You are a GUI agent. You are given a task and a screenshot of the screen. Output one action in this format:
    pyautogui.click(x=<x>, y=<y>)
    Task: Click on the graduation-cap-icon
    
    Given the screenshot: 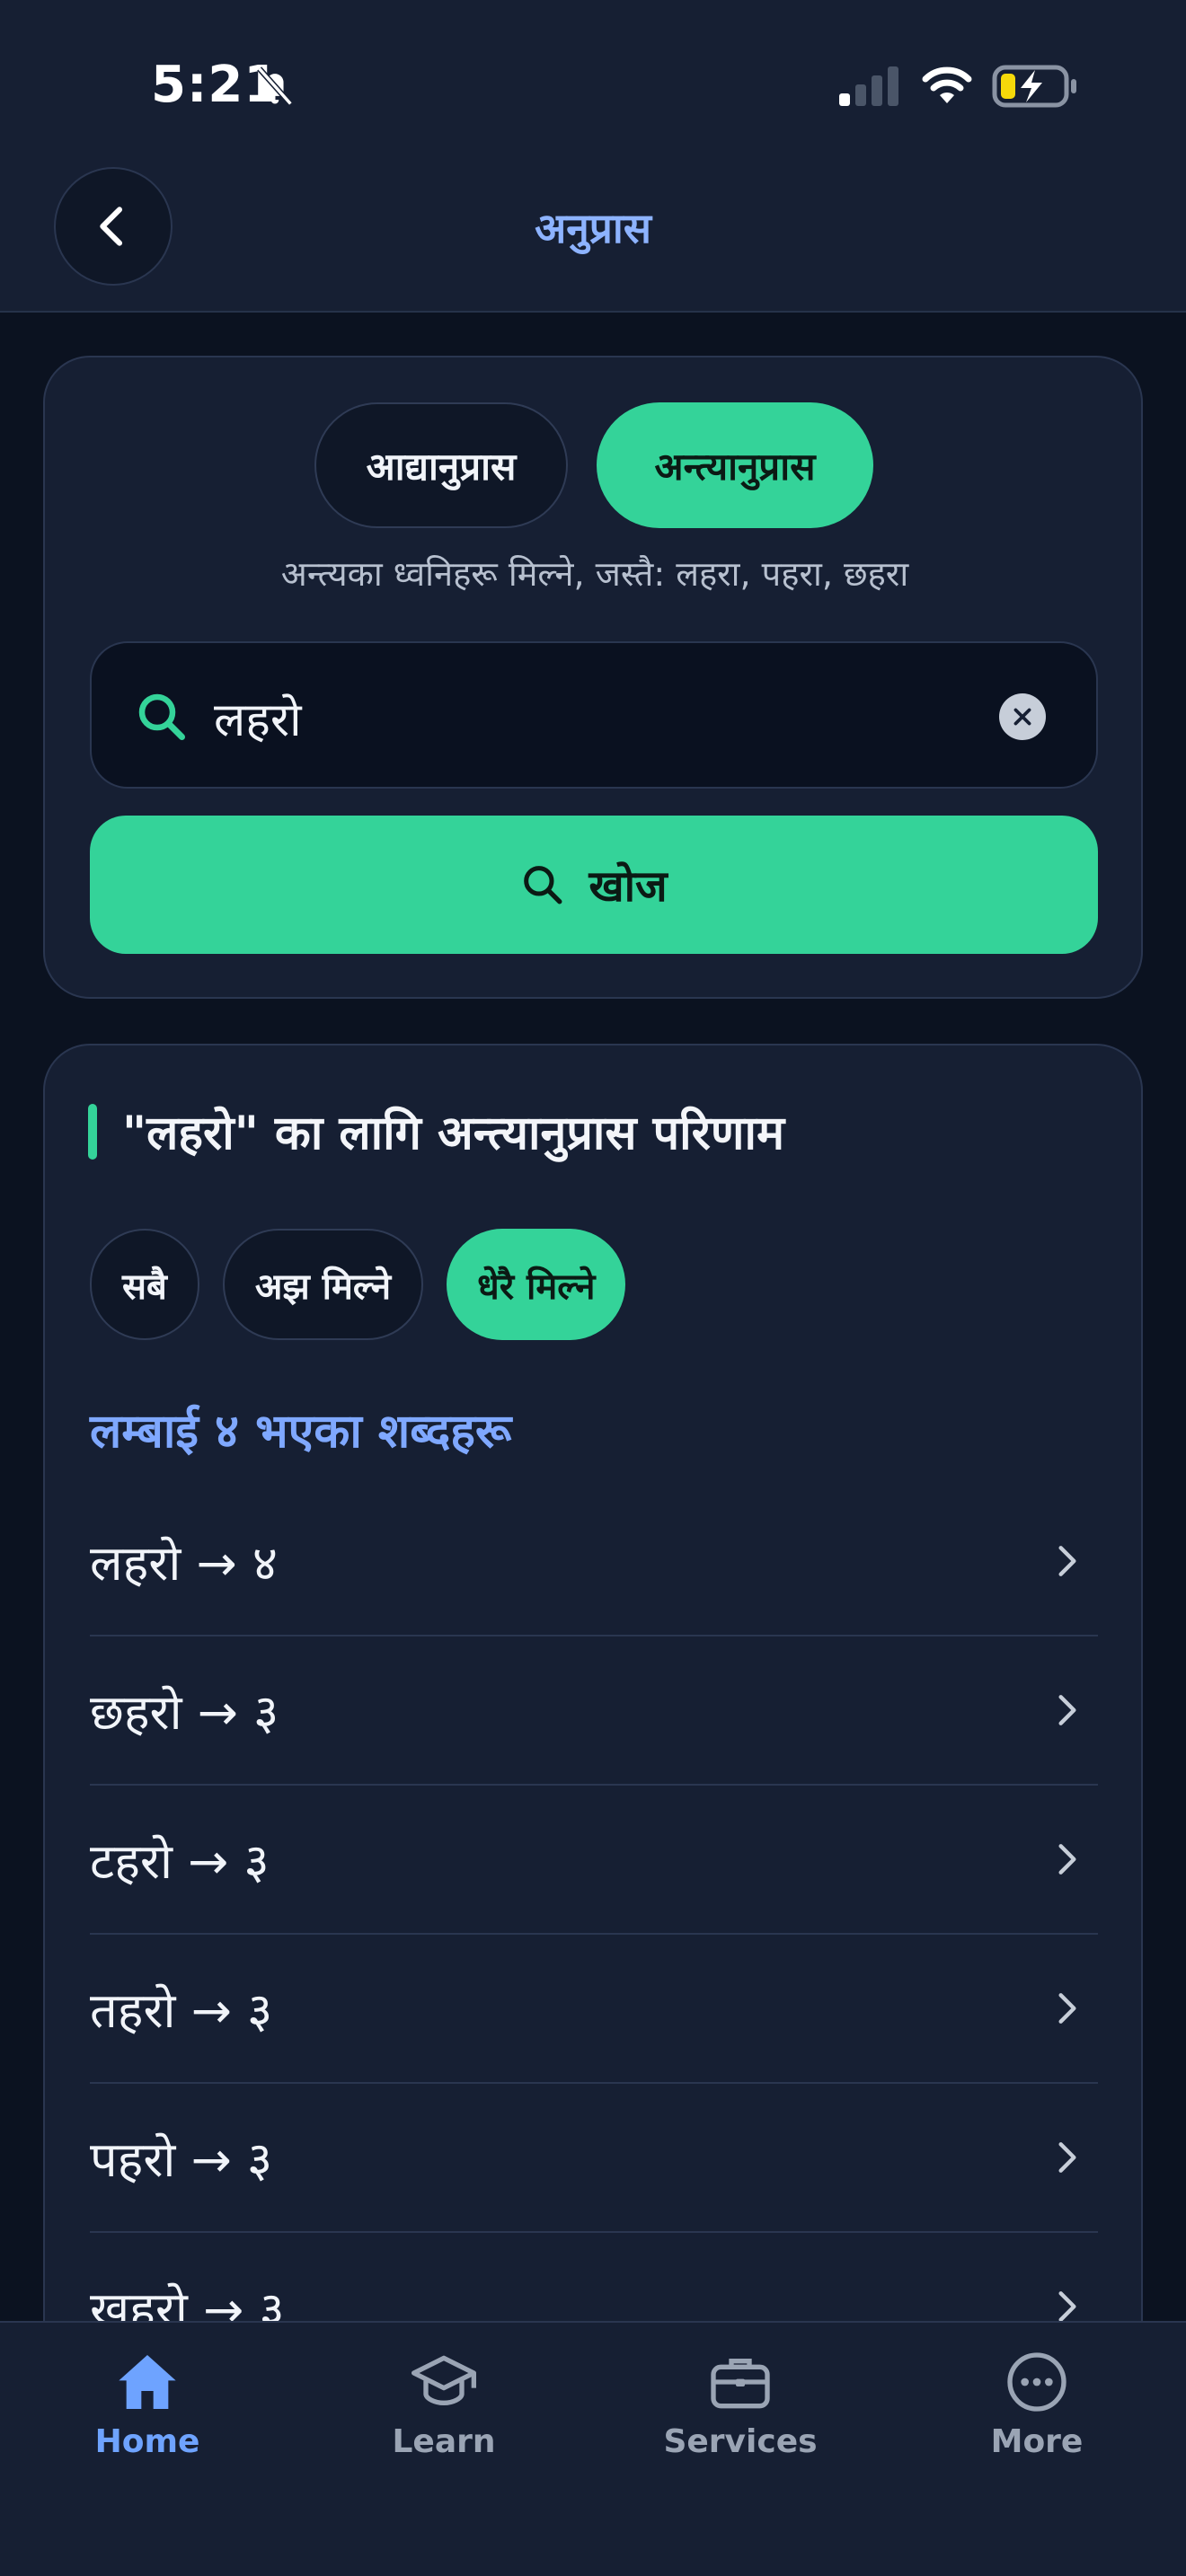 What is the action you would take?
    pyautogui.click(x=444, y=2380)
    